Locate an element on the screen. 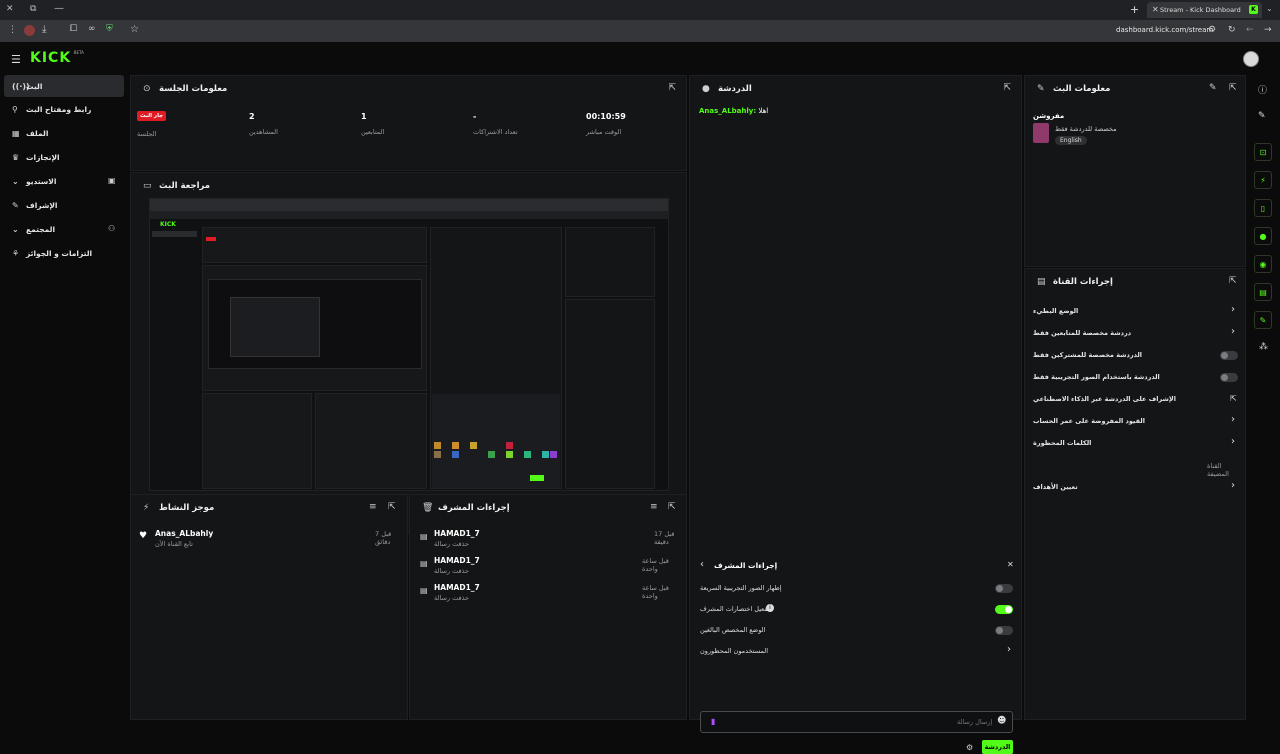 Image resolution: width=1280 pixels, height=754 pixels. reload-icon: ↻ is located at coordinates (1232, 30).